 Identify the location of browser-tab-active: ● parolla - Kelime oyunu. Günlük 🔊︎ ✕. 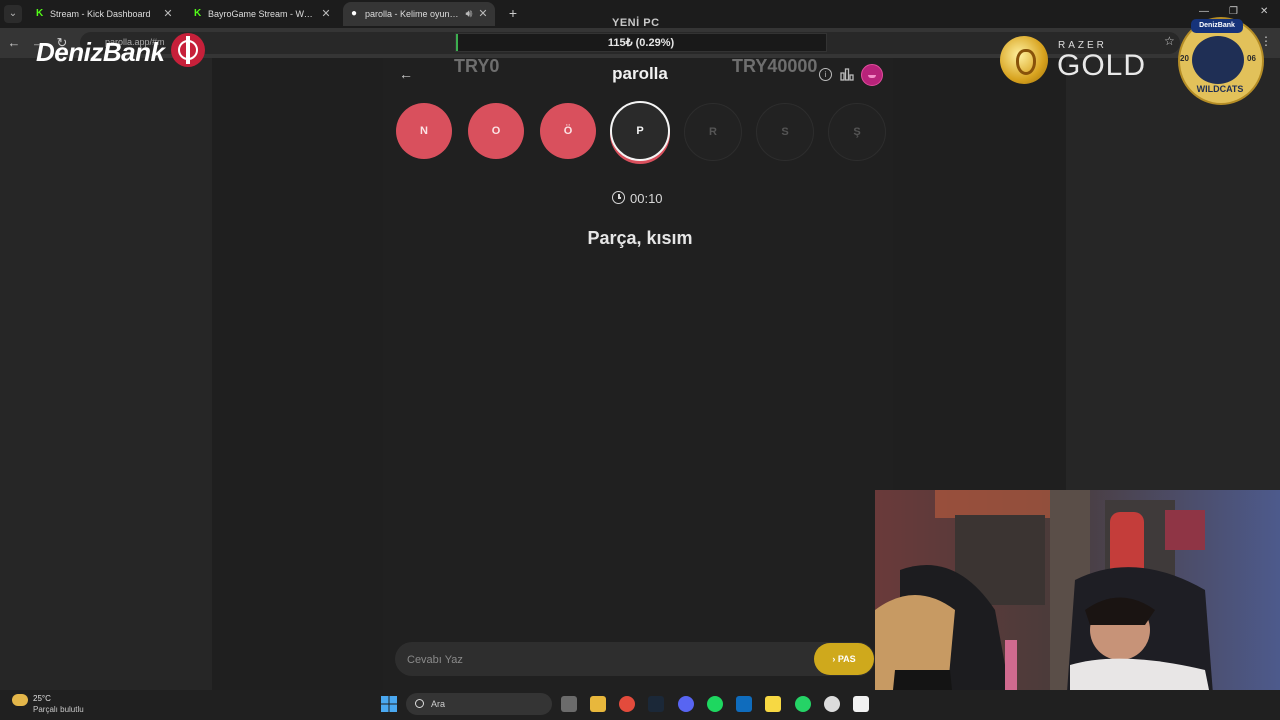
(419, 14).